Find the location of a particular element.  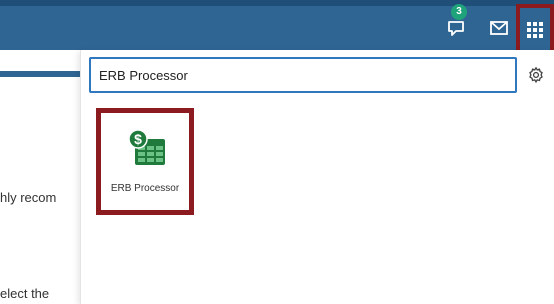

background-accent-bar is located at coordinates (40, 74).